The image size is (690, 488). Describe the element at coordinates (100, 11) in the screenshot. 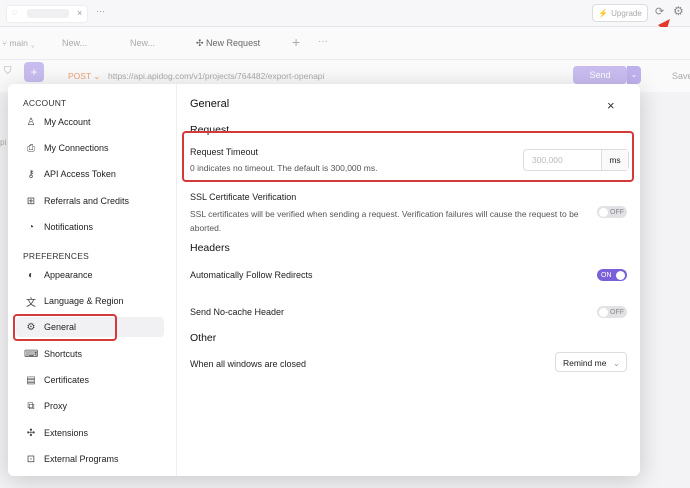

I see `more-icon: ···` at that location.